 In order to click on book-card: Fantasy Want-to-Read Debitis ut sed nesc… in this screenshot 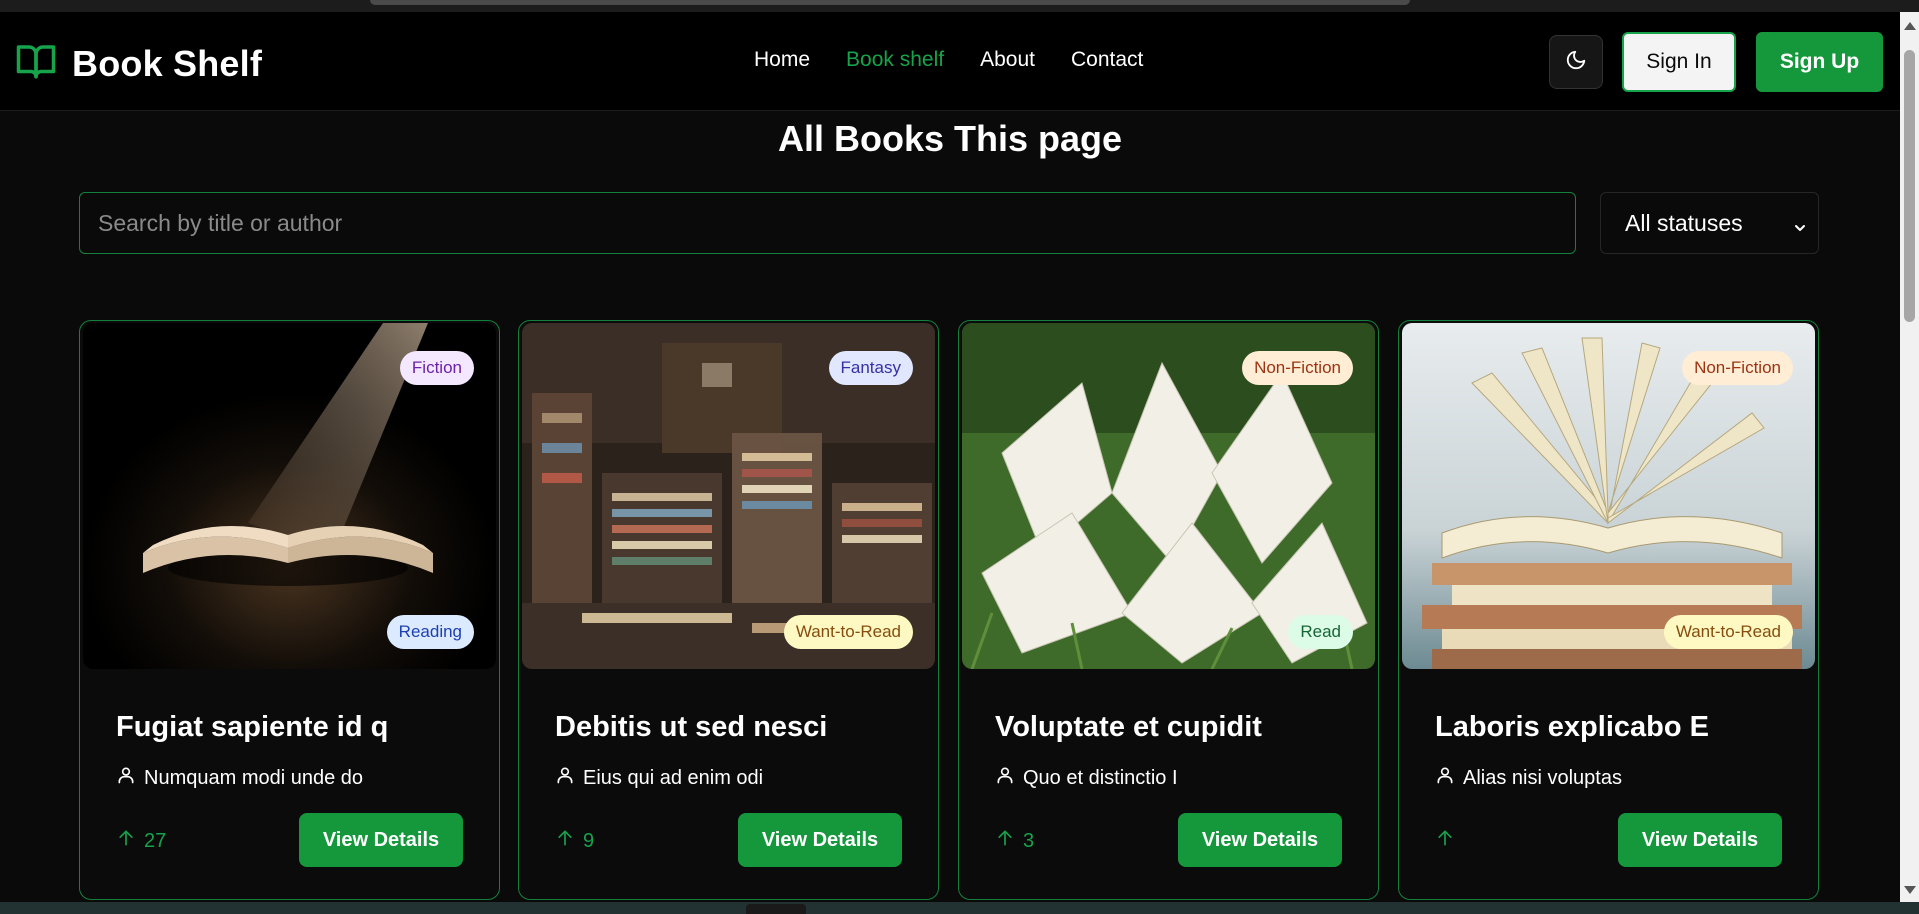, I will do `click(728, 610)`.